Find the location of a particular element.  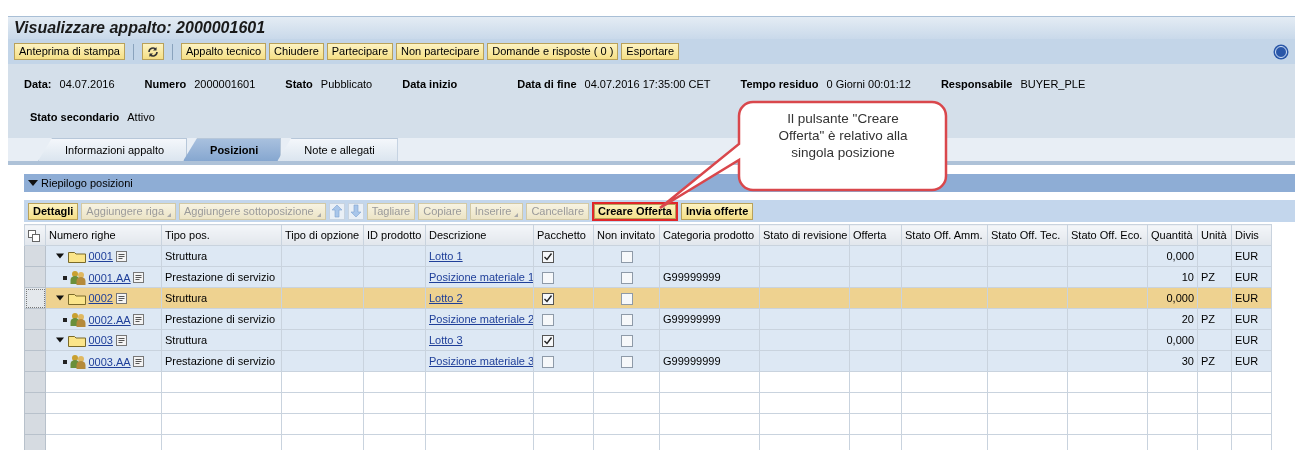

column-header: Divis is located at coordinates (1251, 235).